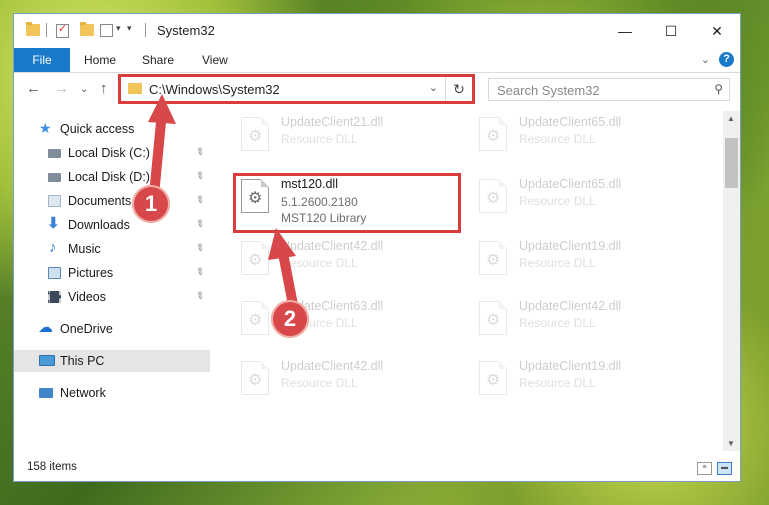  What do you see at coordinates (671, 31) in the screenshot?
I see `maximize-button: ☐` at bounding box center [671, 31].